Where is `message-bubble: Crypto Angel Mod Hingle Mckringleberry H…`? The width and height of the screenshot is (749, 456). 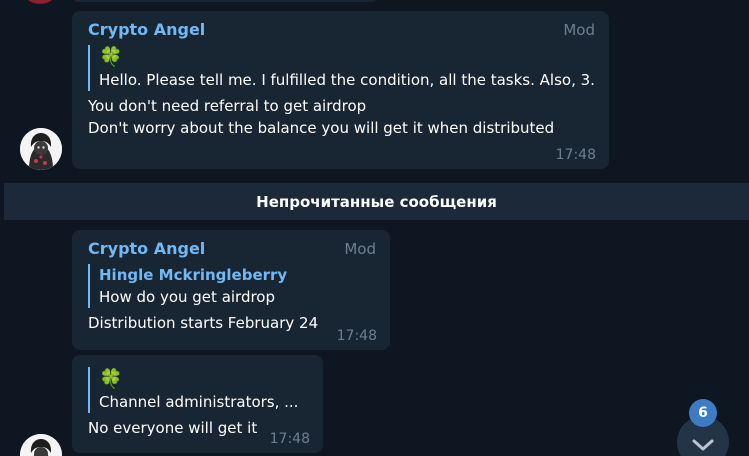
message-bubble: Crypto Angel Mod Hingle Mckringleberry H… is located at coordinates (231, 290).